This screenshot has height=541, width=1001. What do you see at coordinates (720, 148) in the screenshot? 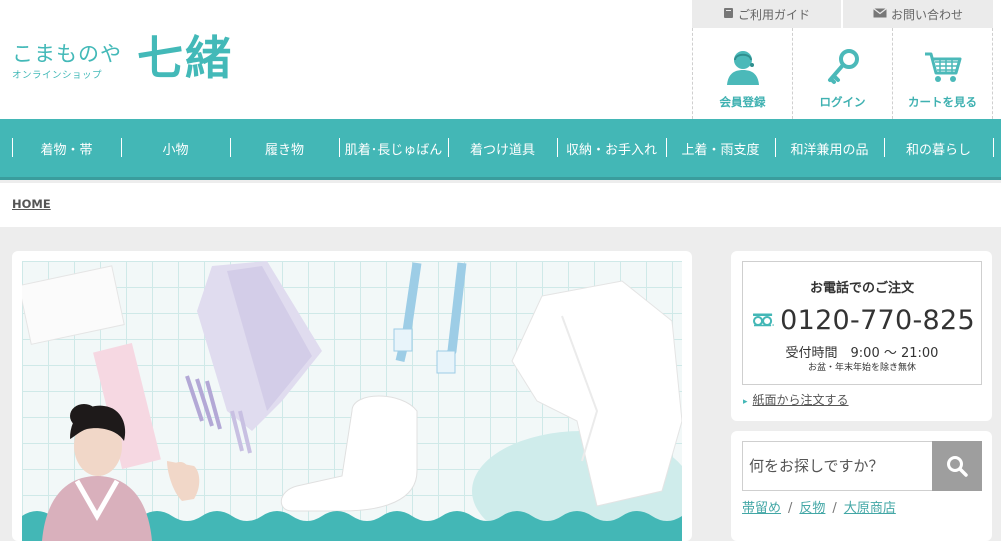
I see `gnav-item-outerwear-rain: 上着・雨支度` at bounding box center [720, 148].